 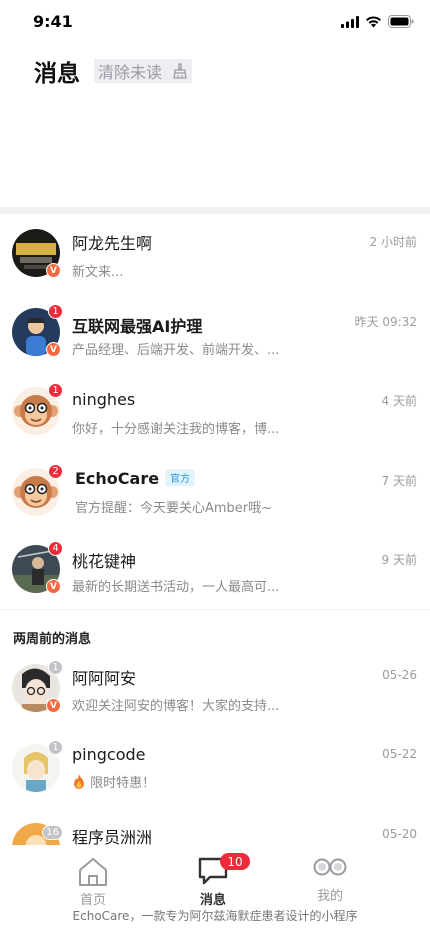 I want to click on footer-text: EchoCare，一款专为阿尔兹海默症患者设计的小程序, so click(x=215, y=916).